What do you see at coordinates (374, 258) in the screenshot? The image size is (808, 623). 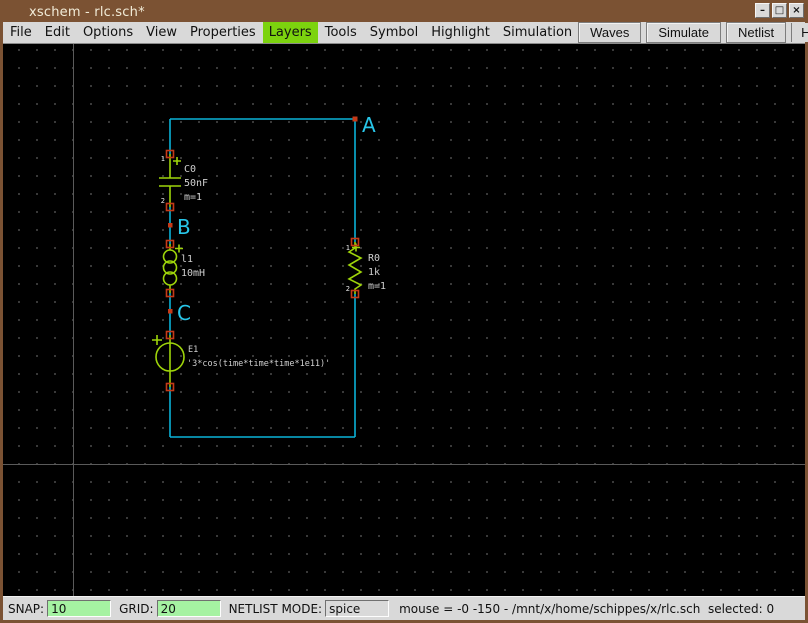 I see `component-ref: R0` at bounding box center [374, 258].